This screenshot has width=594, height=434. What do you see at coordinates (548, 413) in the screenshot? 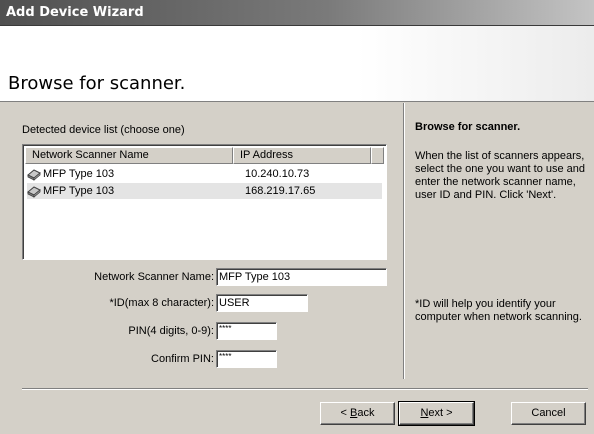
I see `cancel-button: Cancel` at bounding box center [548, 413].